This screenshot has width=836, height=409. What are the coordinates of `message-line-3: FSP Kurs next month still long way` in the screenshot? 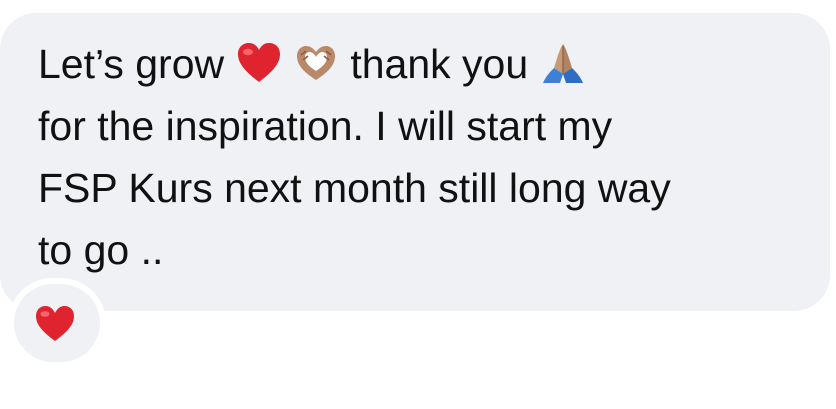 It's located at (354, 188).